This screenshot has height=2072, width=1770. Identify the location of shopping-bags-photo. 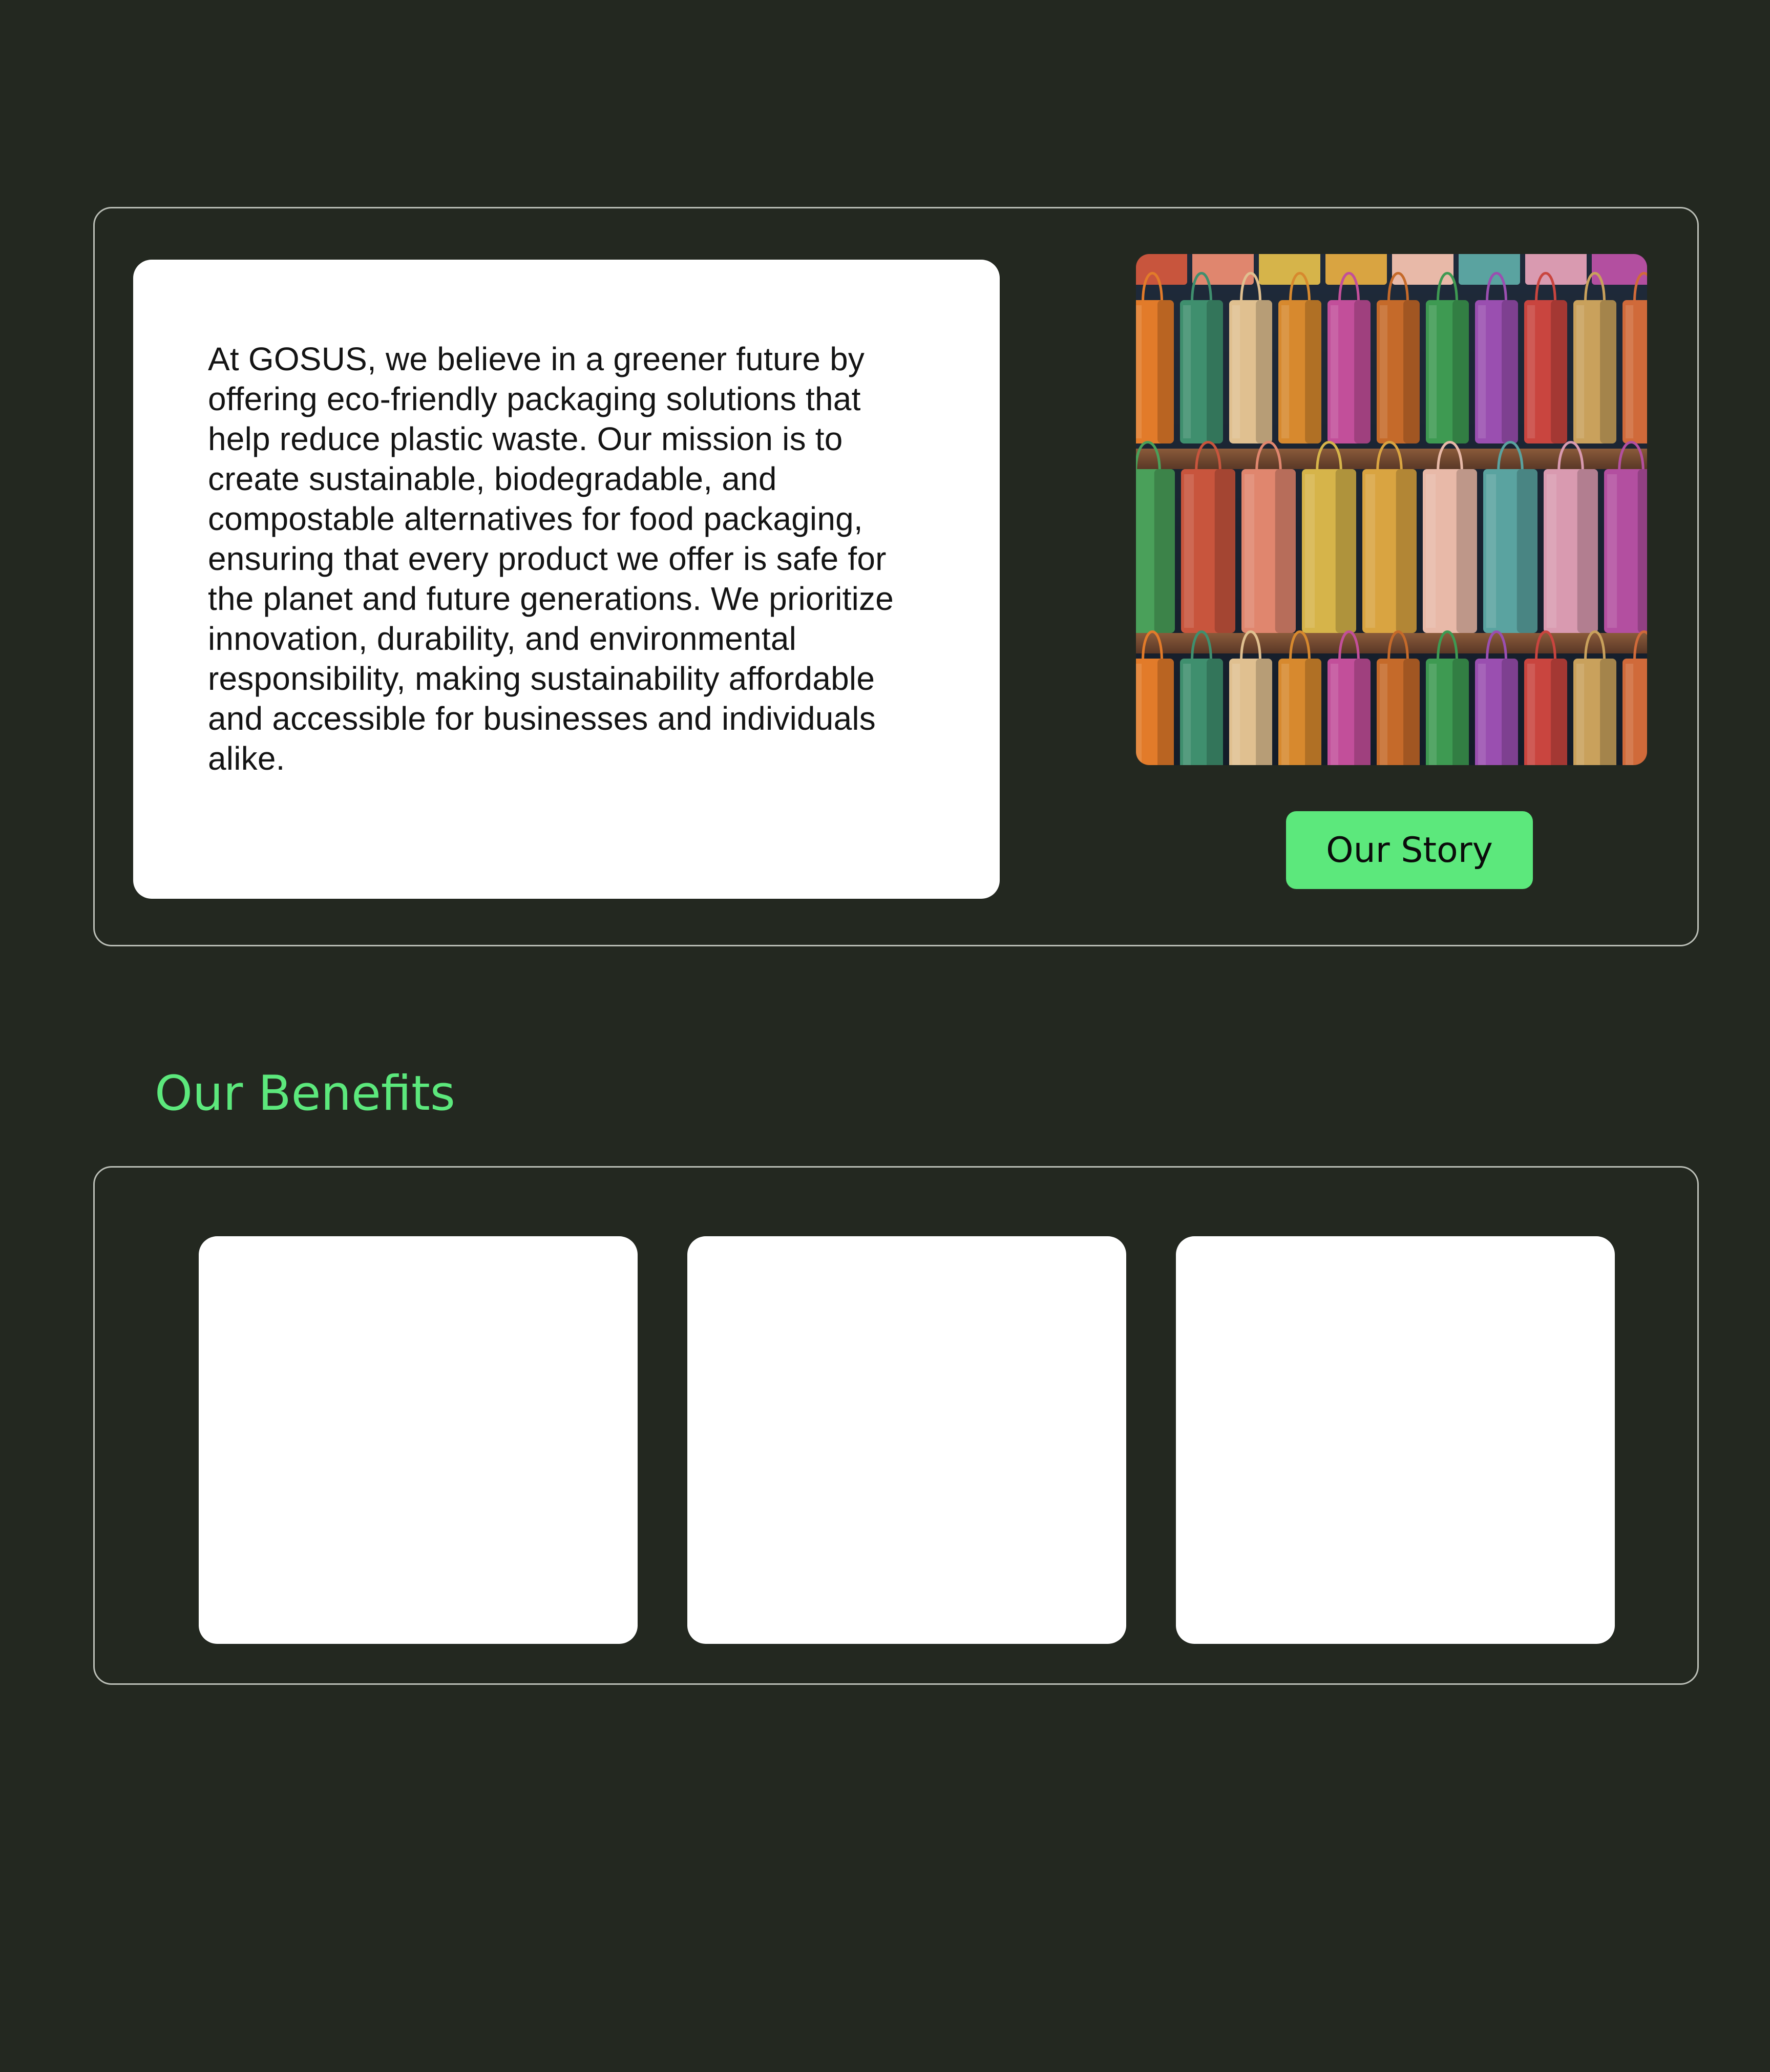
(1392, 509).